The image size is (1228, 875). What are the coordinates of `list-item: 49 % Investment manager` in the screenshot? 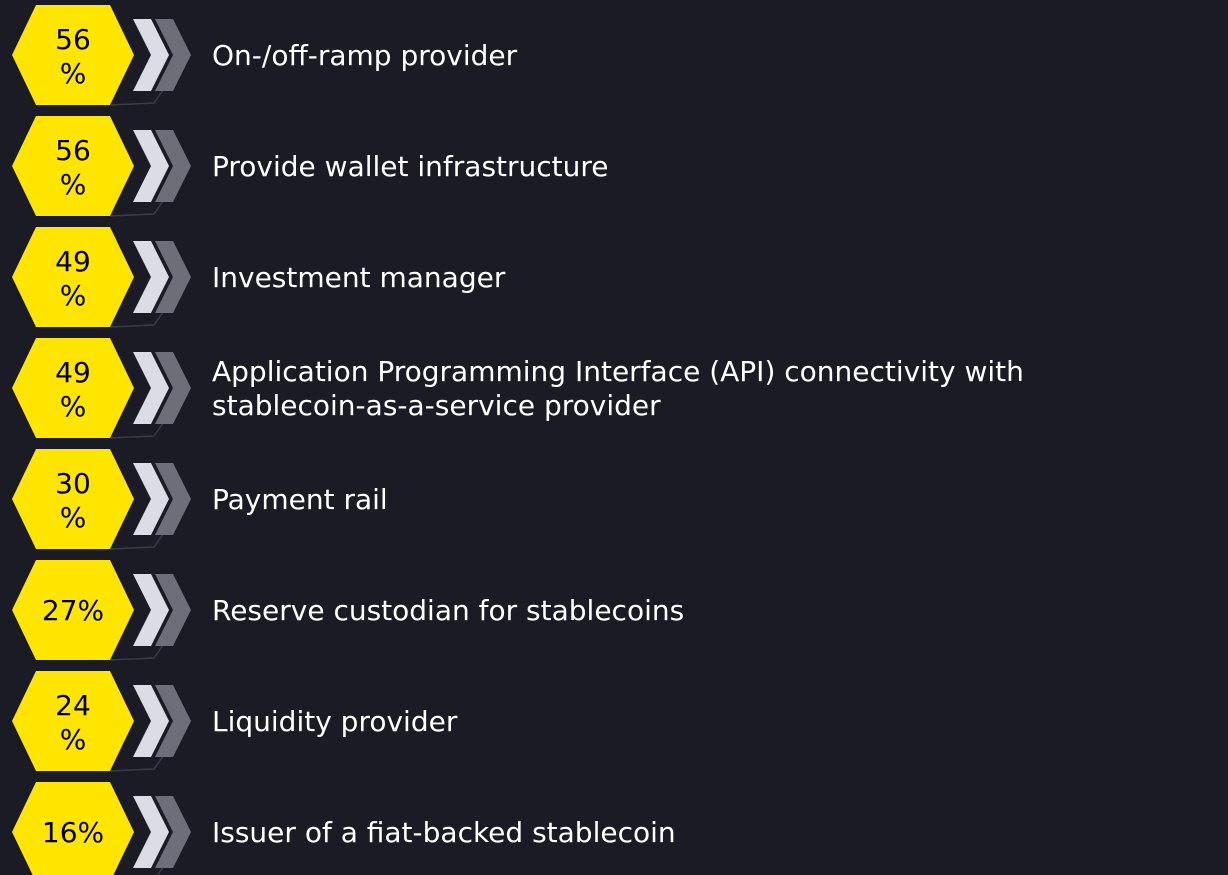 It's located at (259, 277).